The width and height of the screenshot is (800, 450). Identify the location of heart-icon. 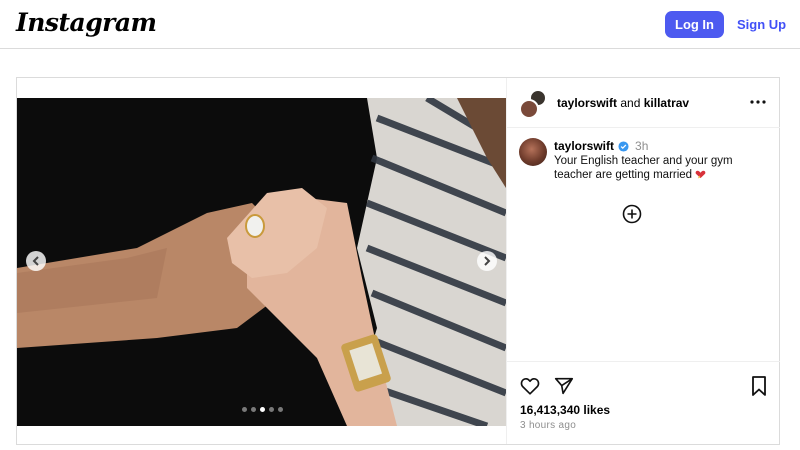
(530, 386).